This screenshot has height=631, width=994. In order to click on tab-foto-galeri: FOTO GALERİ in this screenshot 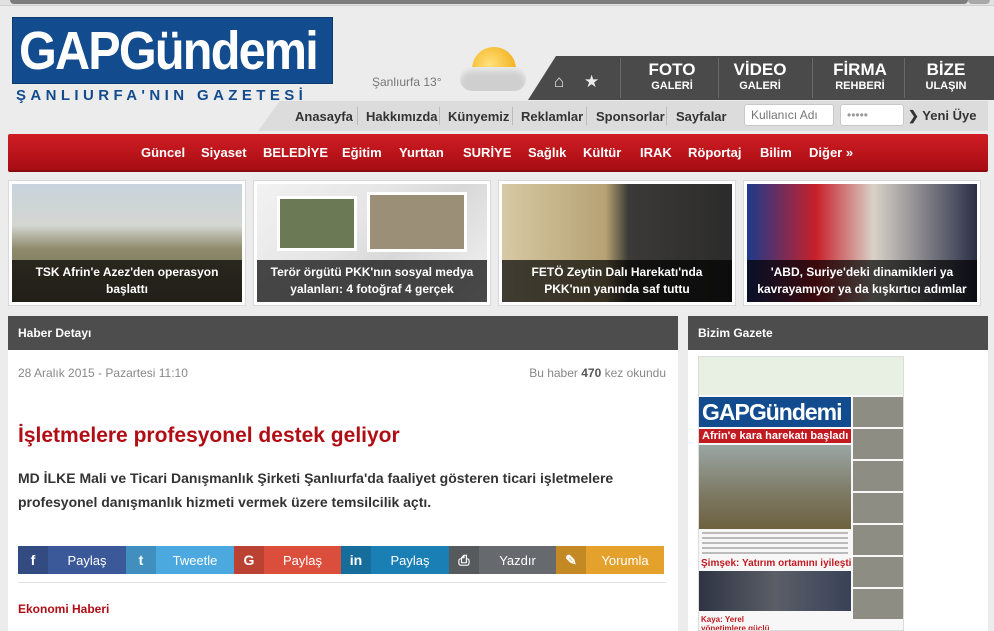, I will do `click(672, 77)`.